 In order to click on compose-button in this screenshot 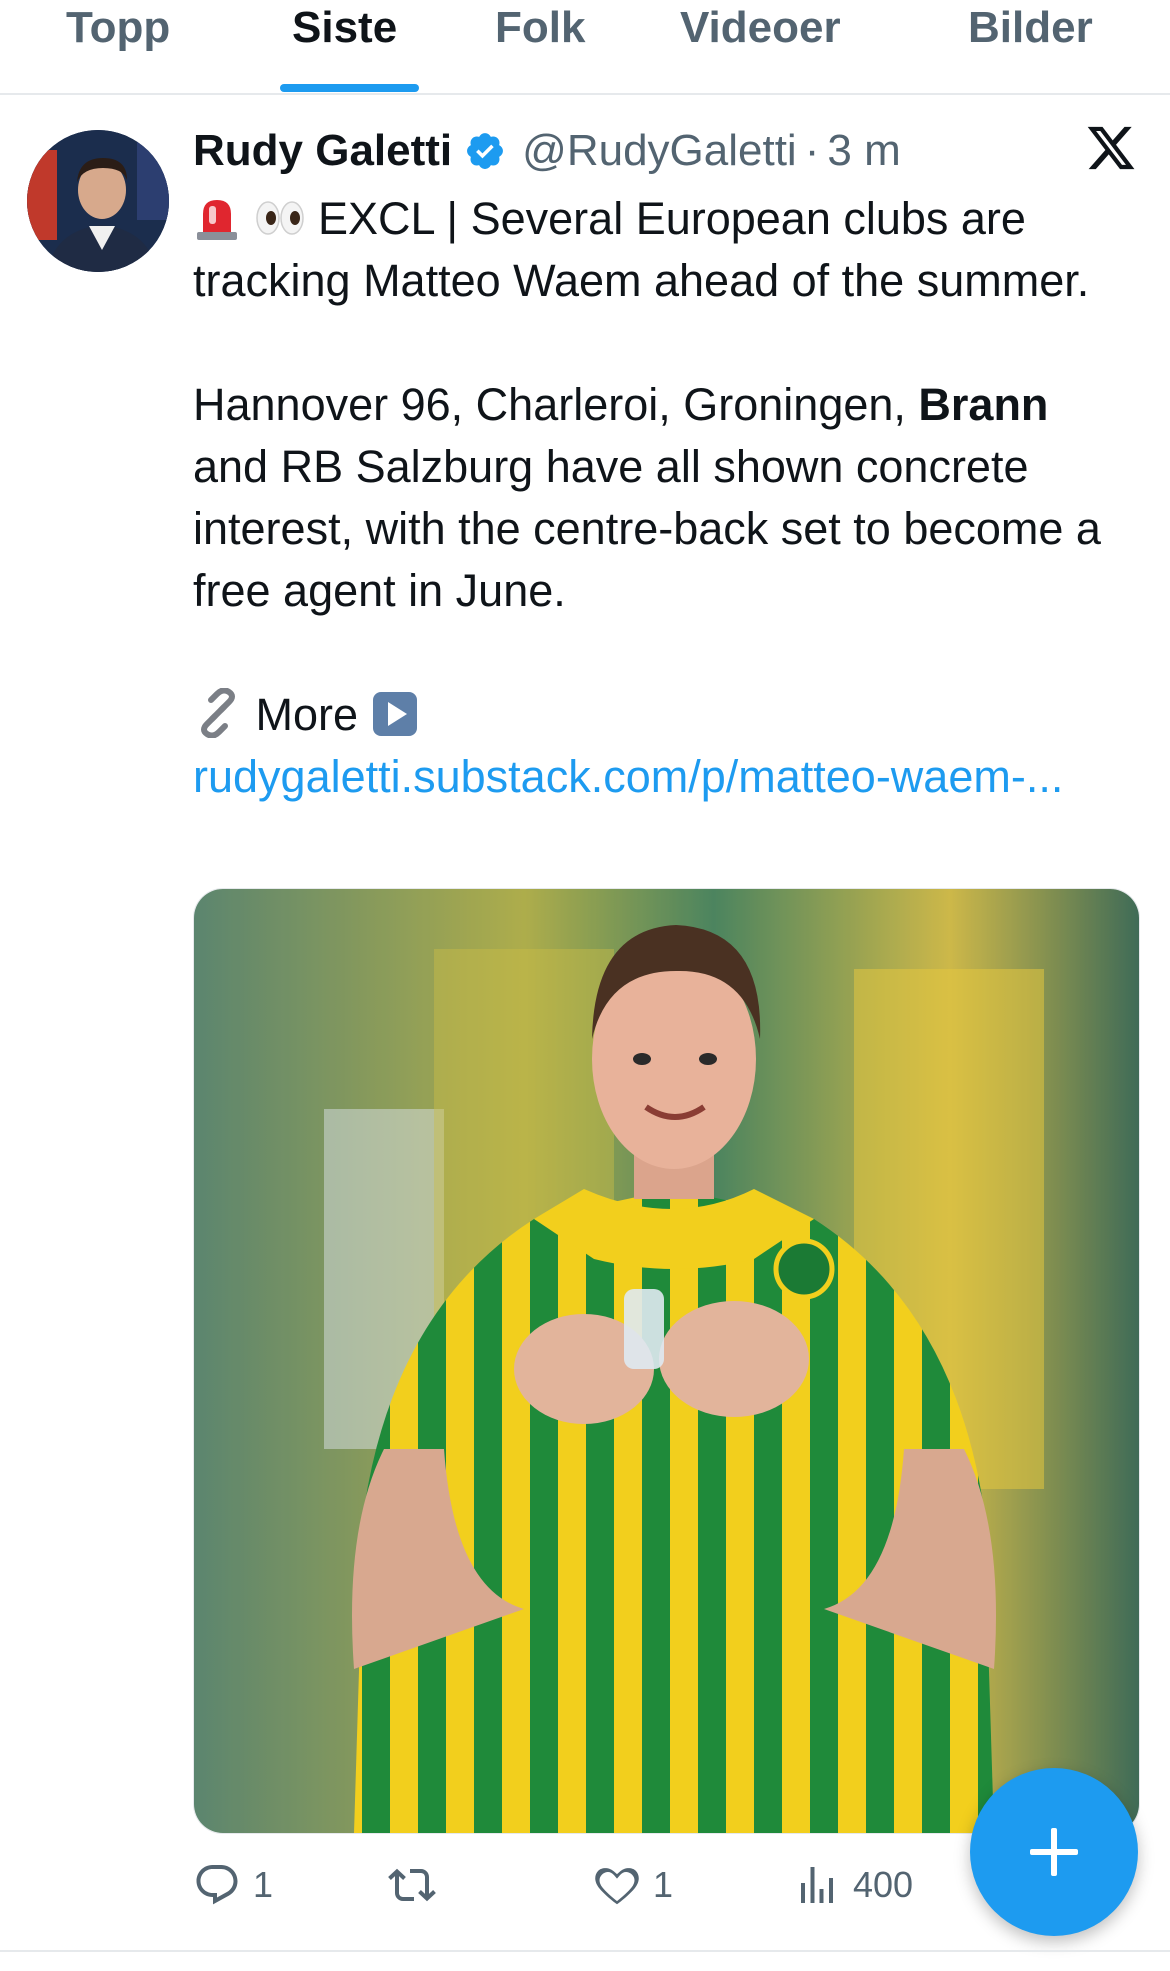, I will do `click(1054, 1852)`.